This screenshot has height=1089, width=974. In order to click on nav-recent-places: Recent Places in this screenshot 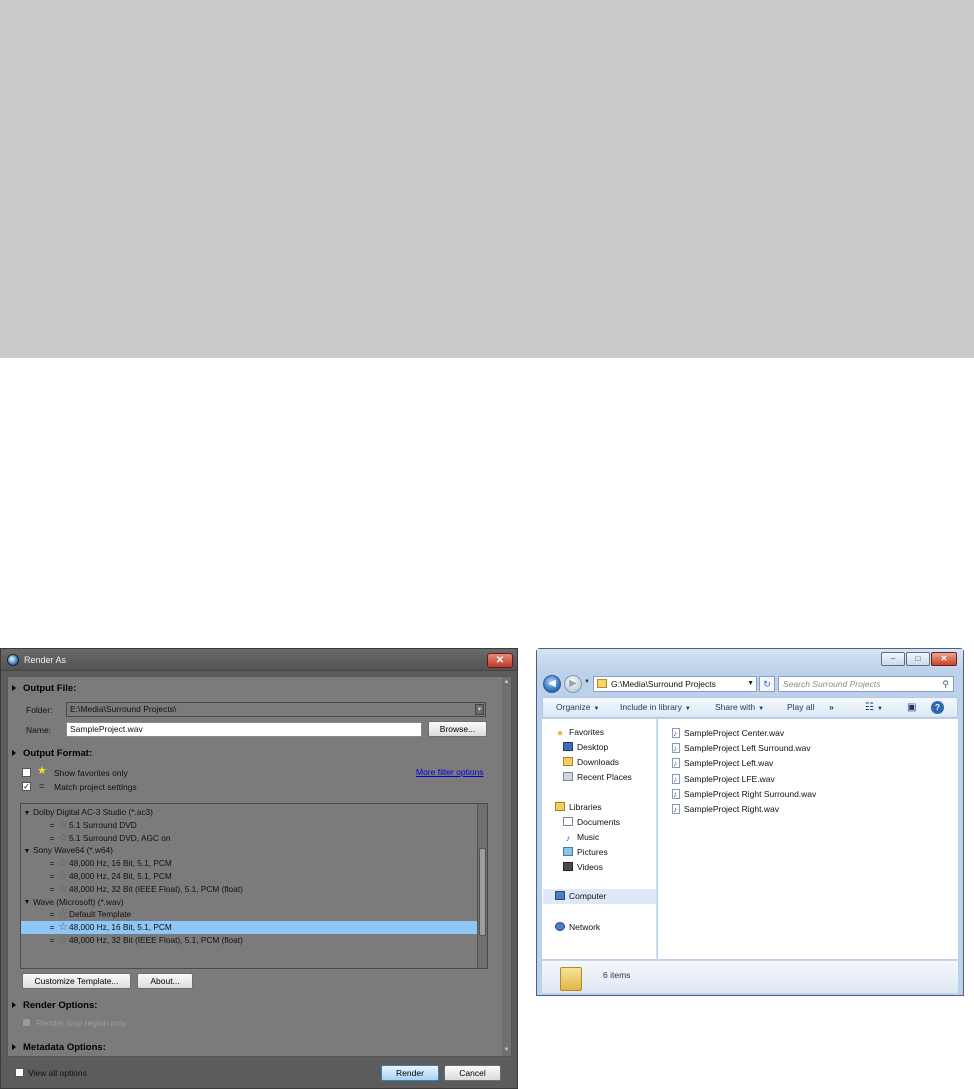, I will do `click(597, 777)`.